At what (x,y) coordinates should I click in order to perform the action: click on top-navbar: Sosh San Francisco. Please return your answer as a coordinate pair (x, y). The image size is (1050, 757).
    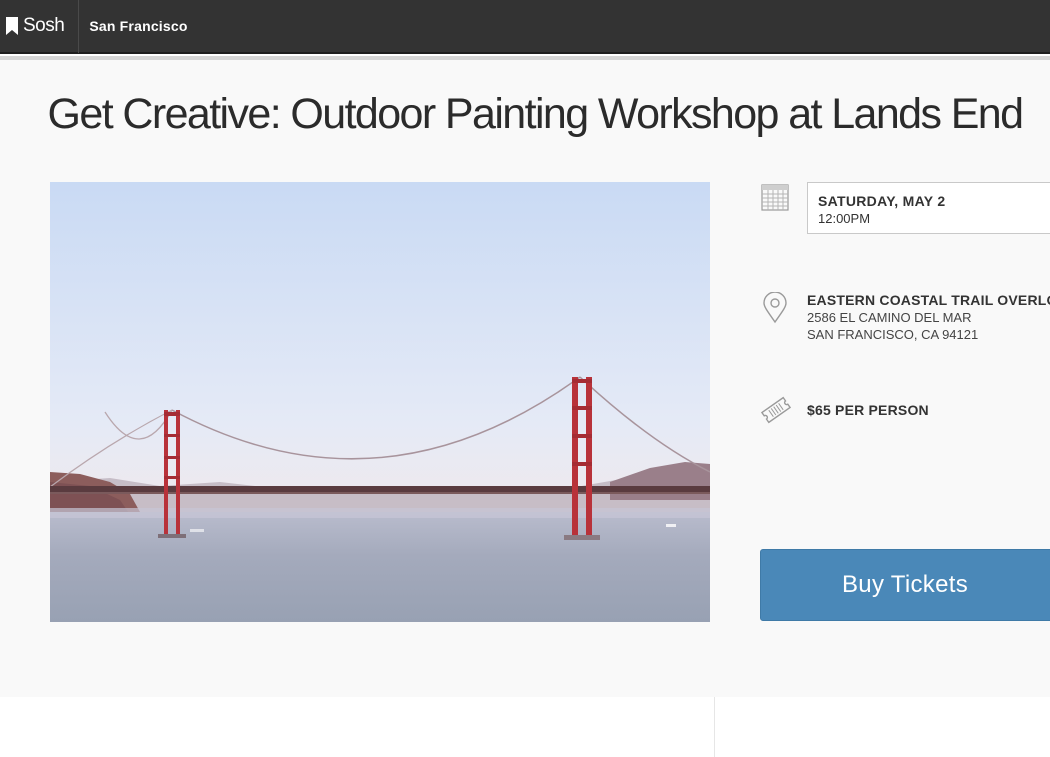
    Looking at the image, I should click on (525, 27).